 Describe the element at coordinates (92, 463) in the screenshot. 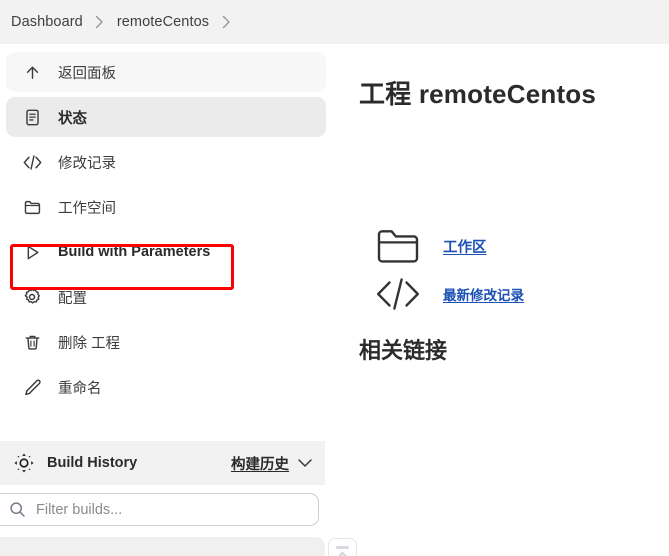

I see `build-history-title: Build History` at that location.